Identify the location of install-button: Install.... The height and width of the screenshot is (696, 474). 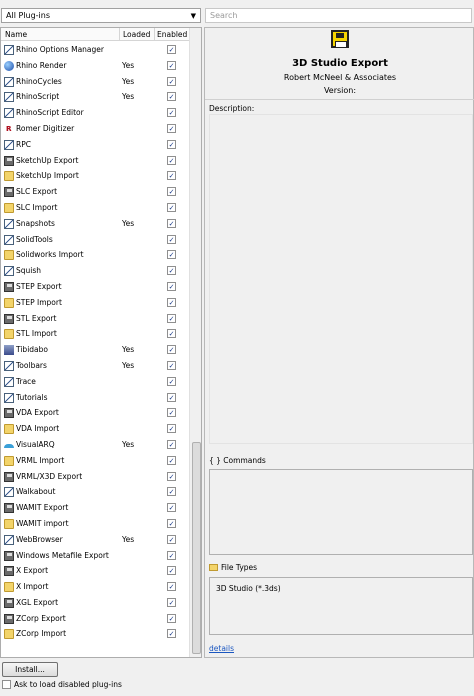
(30, 669).